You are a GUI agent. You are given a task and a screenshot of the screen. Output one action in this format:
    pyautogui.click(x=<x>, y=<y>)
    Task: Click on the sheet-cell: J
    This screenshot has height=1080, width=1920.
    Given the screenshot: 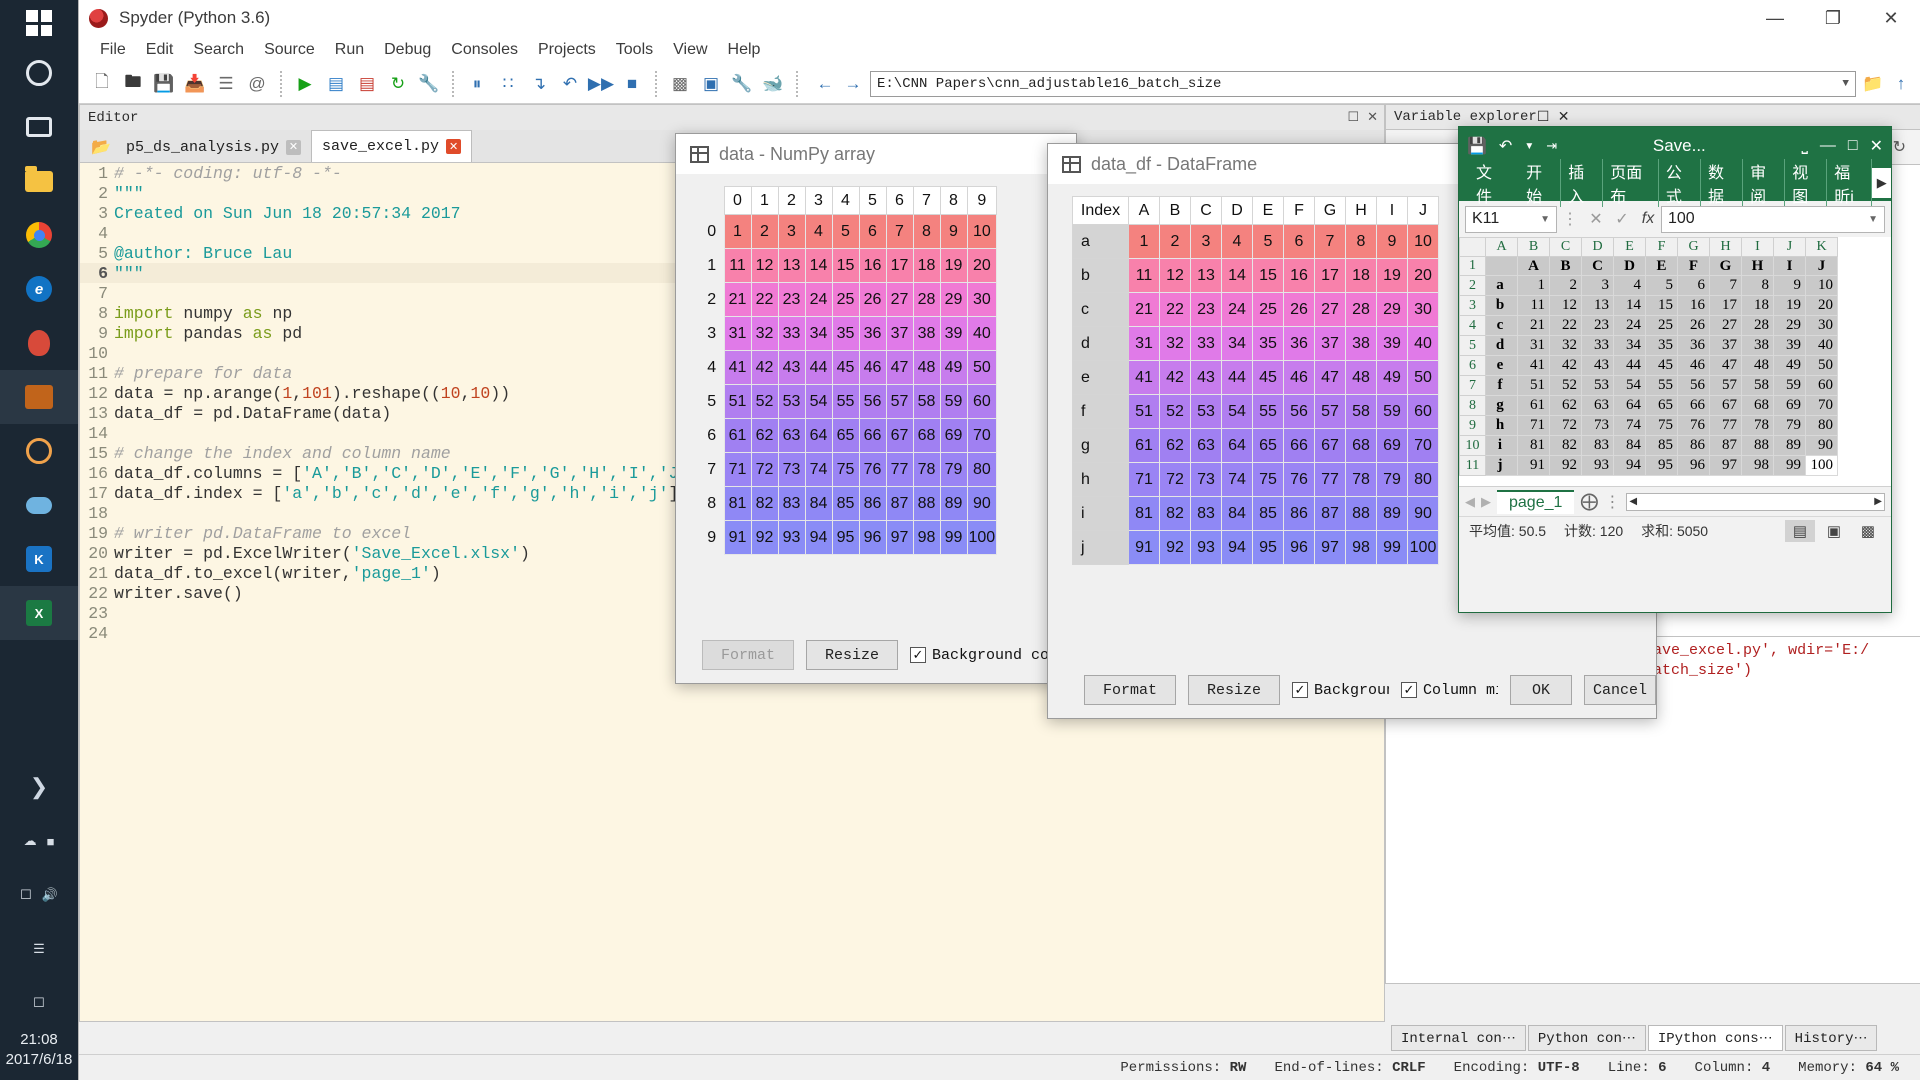 What is the action you would take?
    pyautogui.click(x=1821, y=266)
    